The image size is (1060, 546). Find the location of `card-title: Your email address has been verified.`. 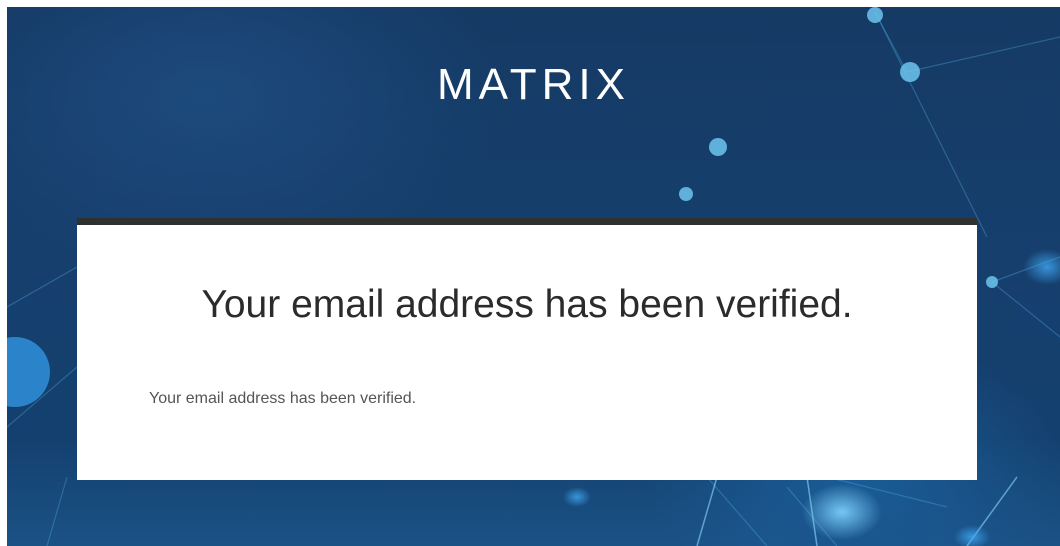

card-title: Your email address has been verified. is located at coordinates (527, 304).